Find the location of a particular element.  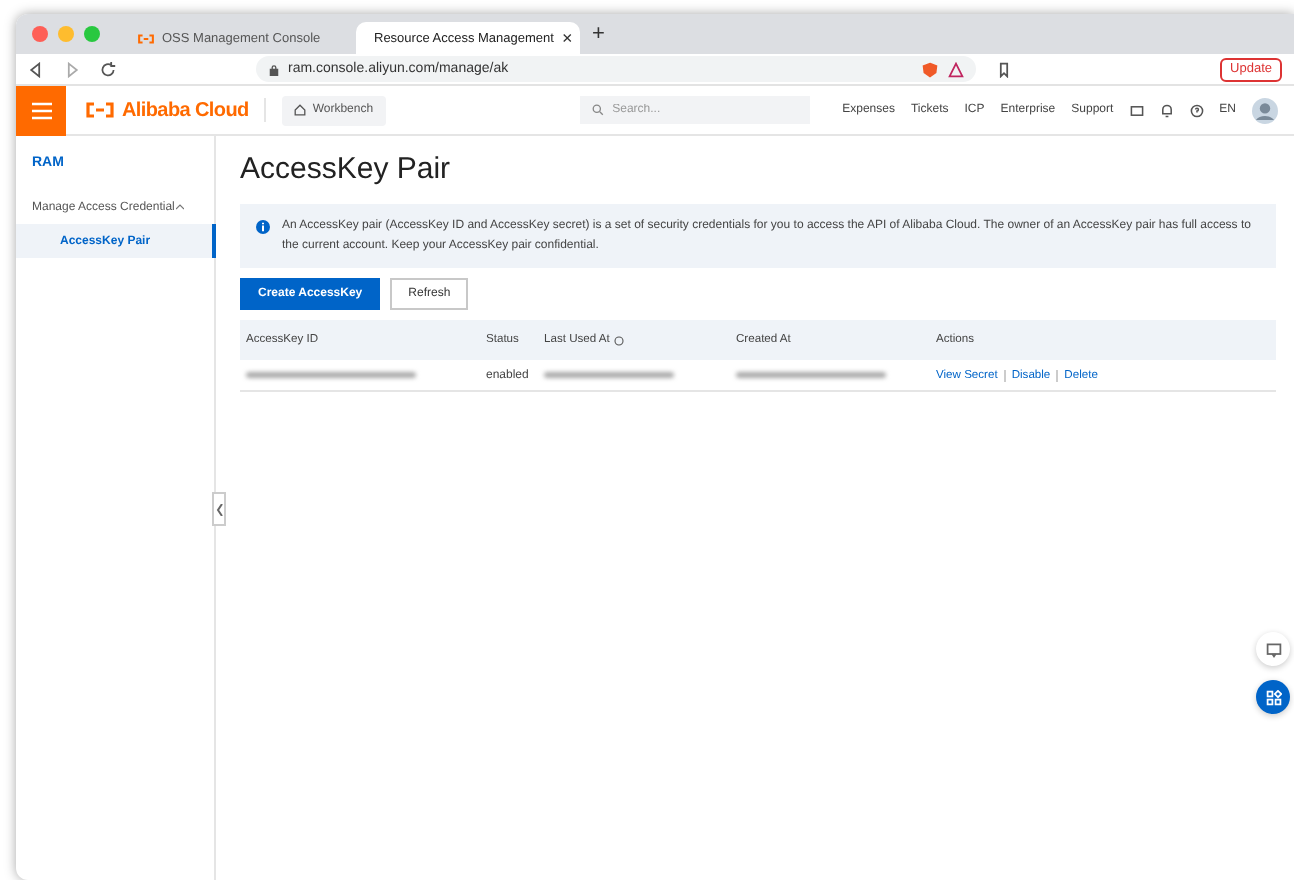

info-icon is located at coordinates (263, 227).